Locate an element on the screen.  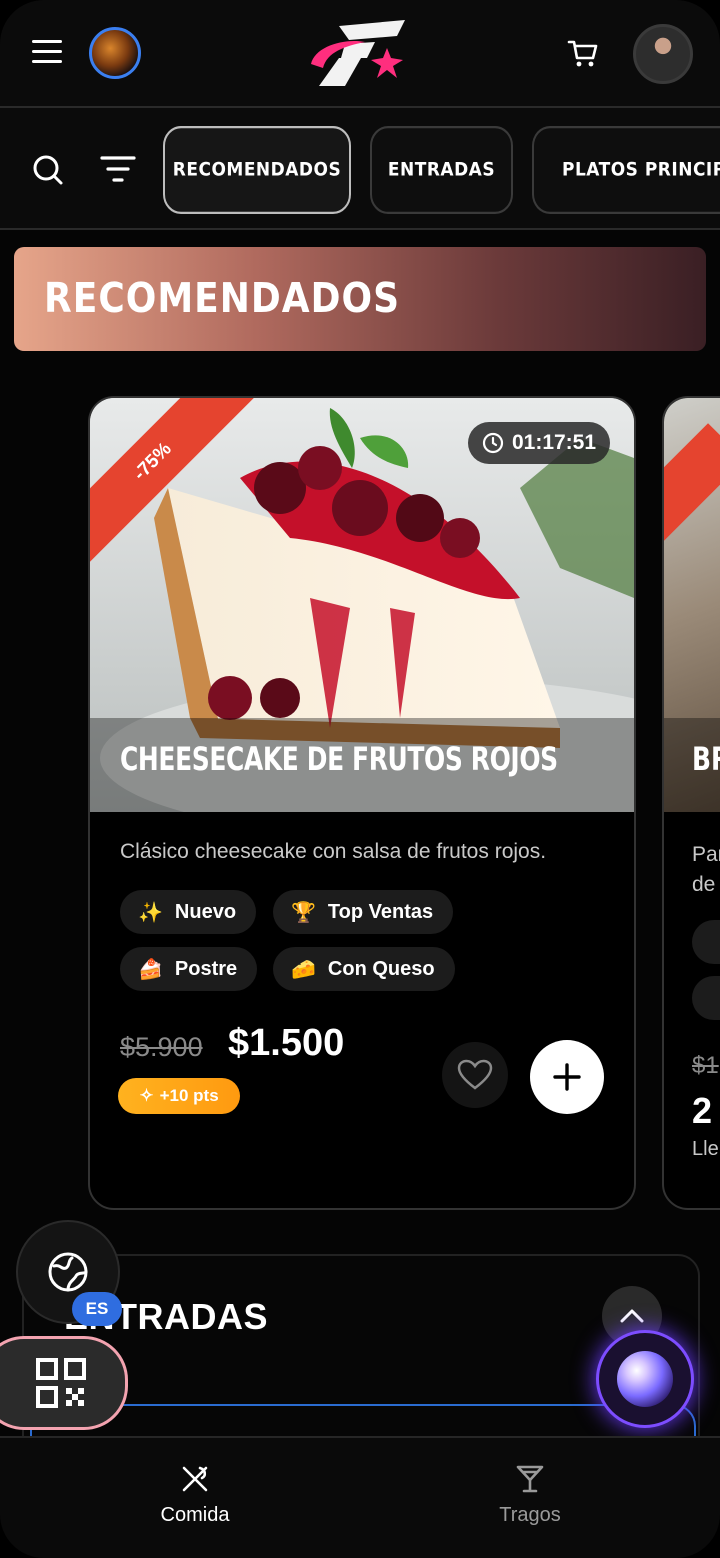
globe-icon is located at coordinates (68, 1272).